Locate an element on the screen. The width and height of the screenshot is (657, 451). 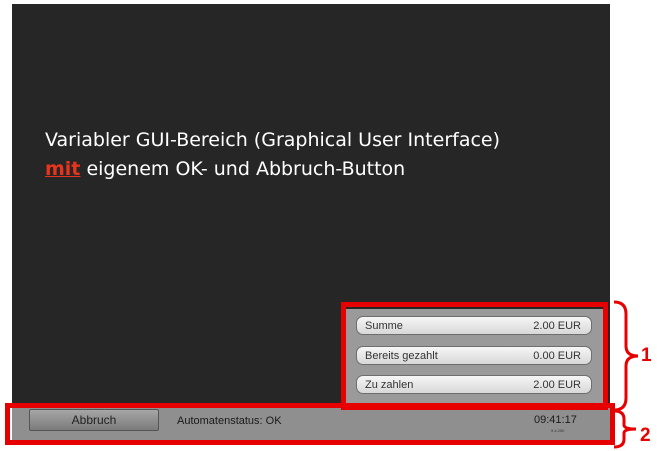
annotation-label-2: 2 is located at coordinates (645, 435).